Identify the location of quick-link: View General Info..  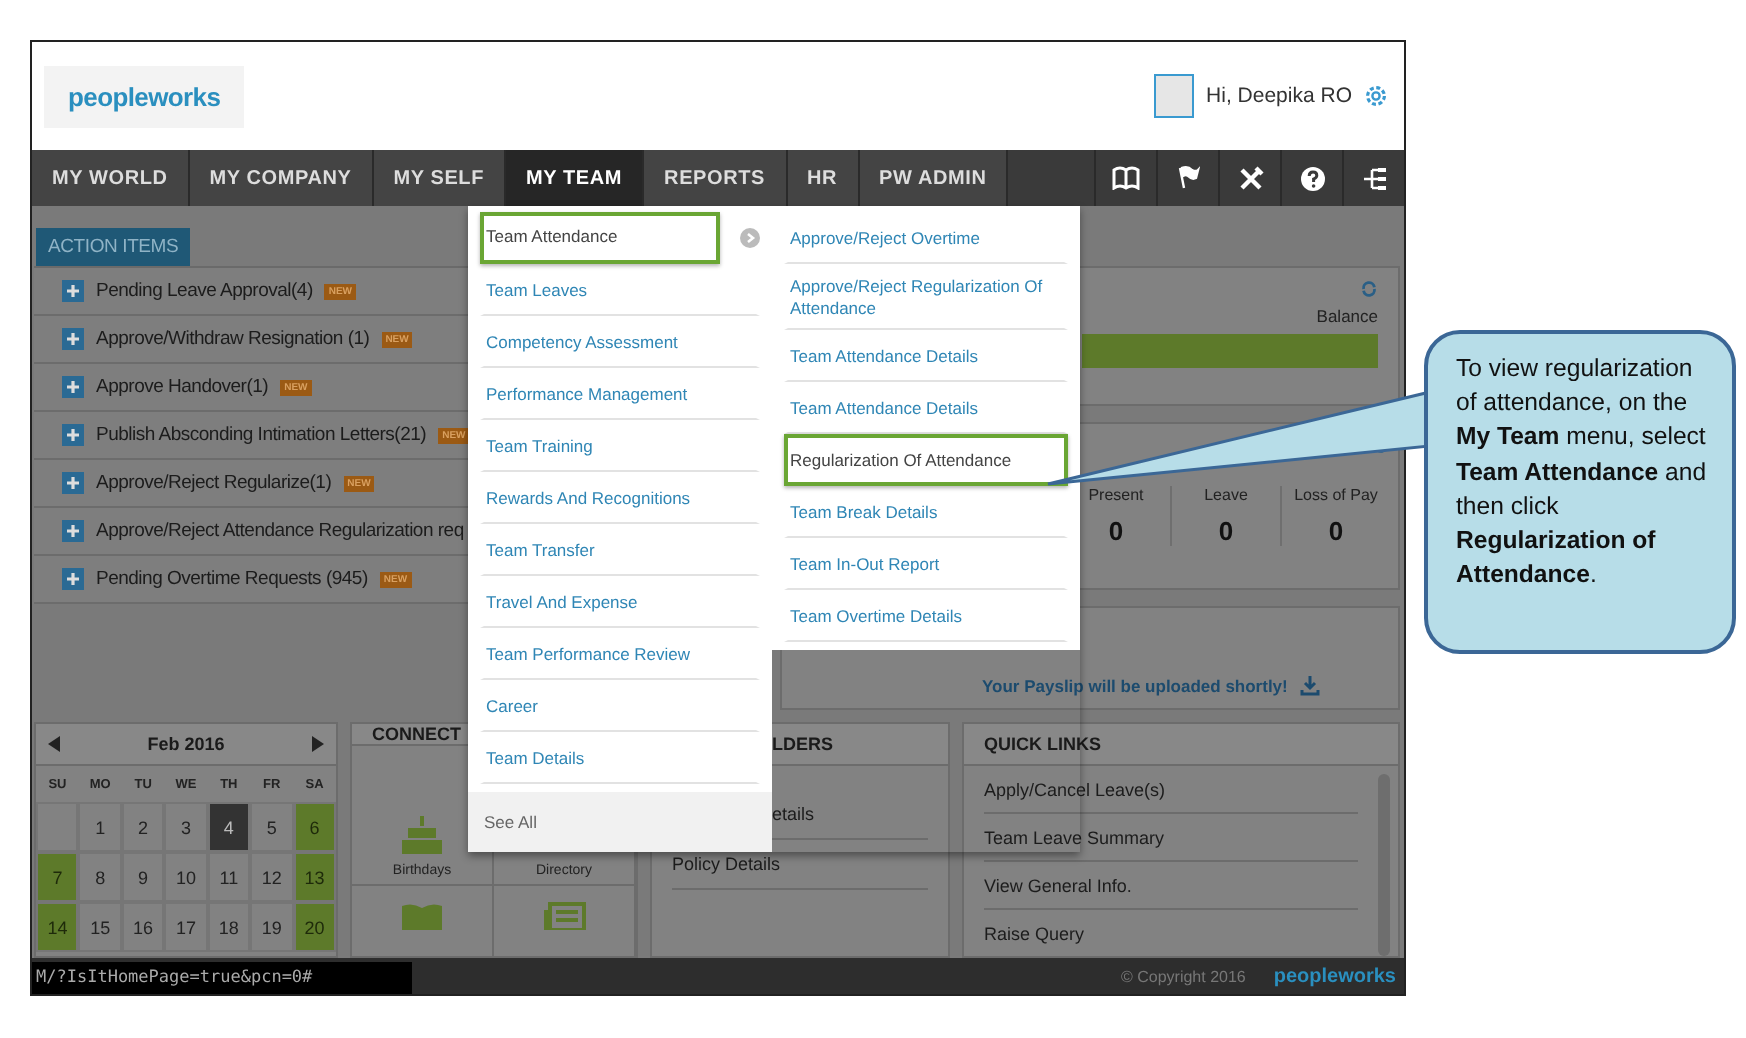
(1171, 886).